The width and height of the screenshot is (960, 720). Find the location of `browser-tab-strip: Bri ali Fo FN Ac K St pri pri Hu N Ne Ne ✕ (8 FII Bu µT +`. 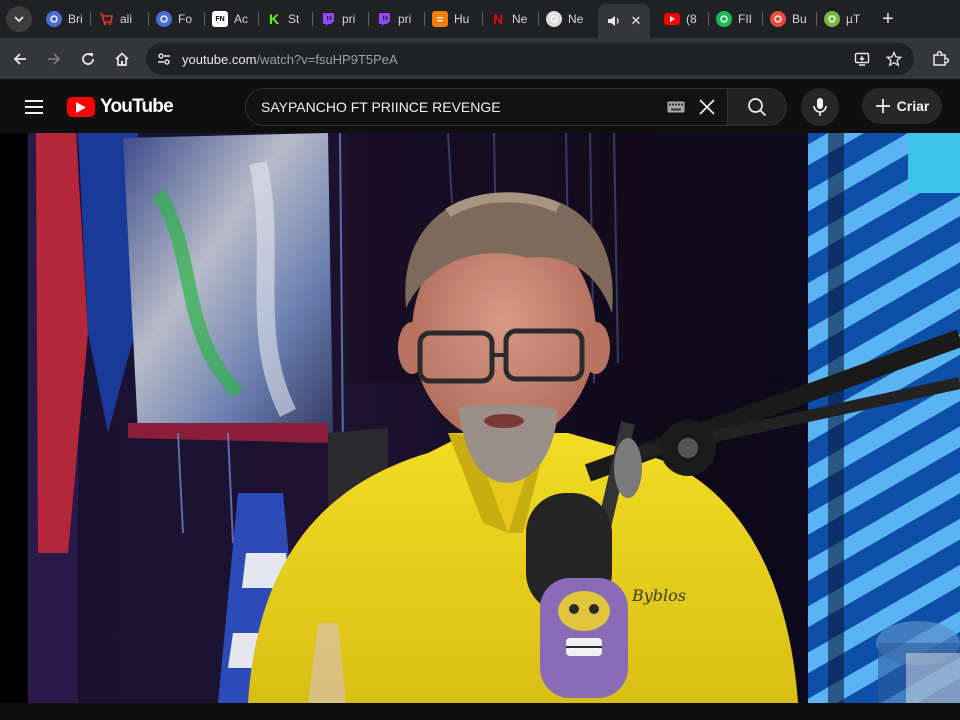

browser-tab-strip: Bri ali Fo FN Ac K St pri pri Hu N Ne Ne ✕ (8 FII Bu µT + is located at coordinates (480, 19).